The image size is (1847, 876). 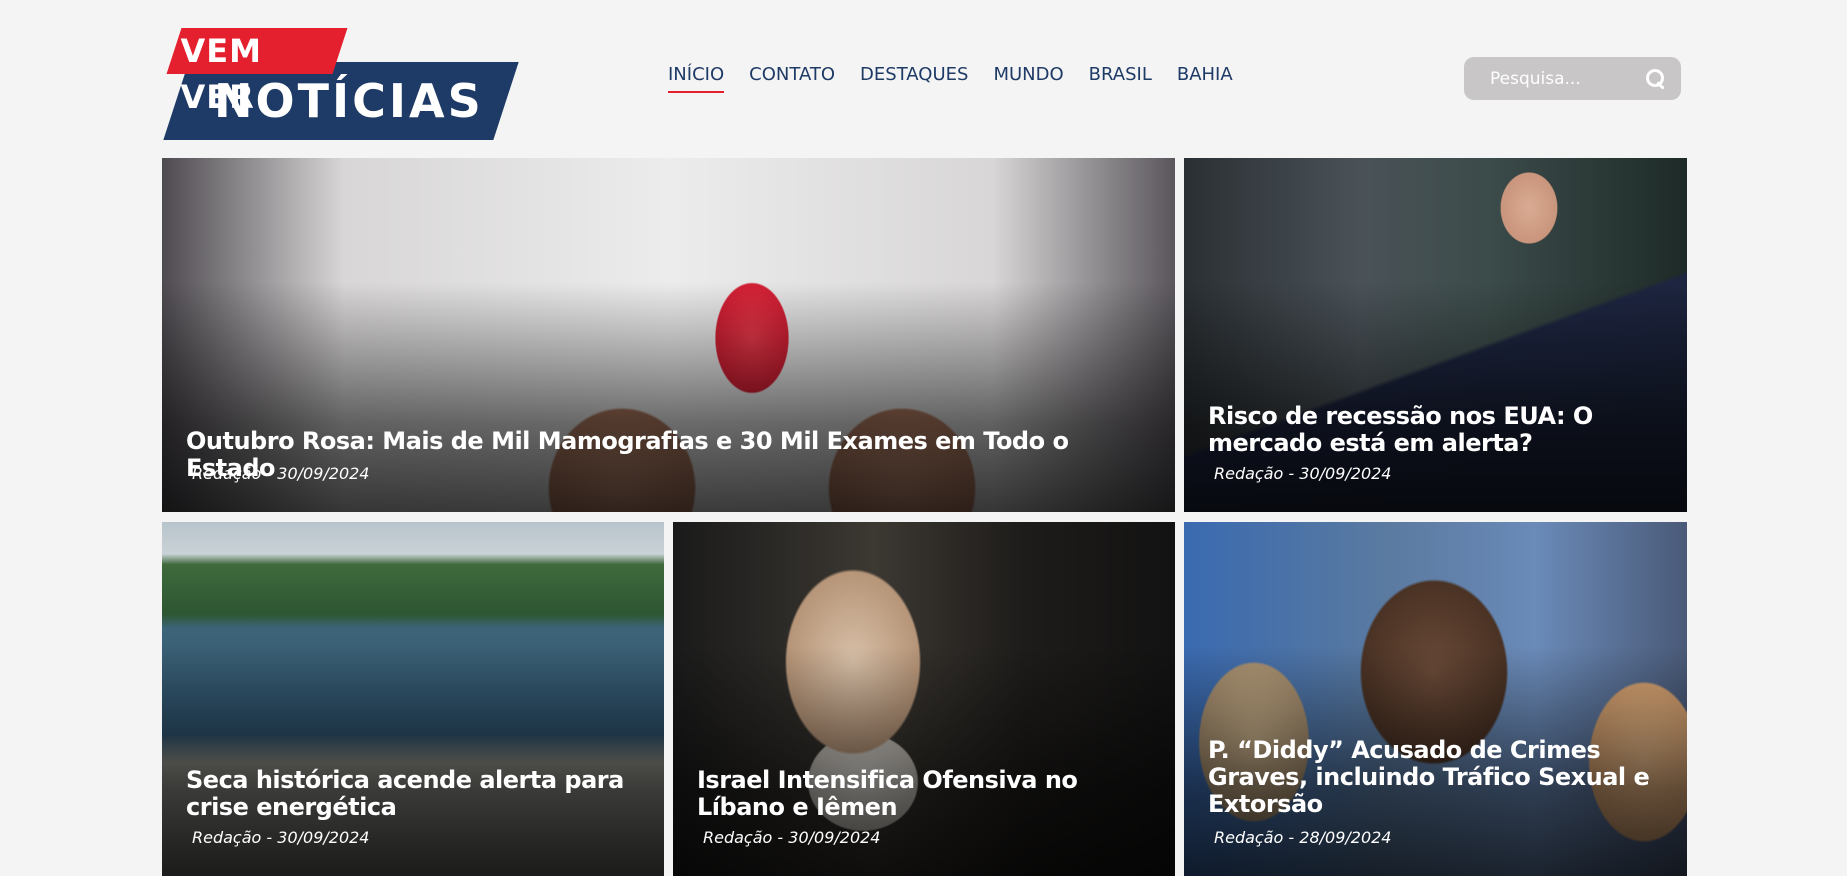 What do you see at coordinates (1205, 77) in the screenshot?
I see `nav-item-bahia: BAHIA` at bounding box center [1205, 77].